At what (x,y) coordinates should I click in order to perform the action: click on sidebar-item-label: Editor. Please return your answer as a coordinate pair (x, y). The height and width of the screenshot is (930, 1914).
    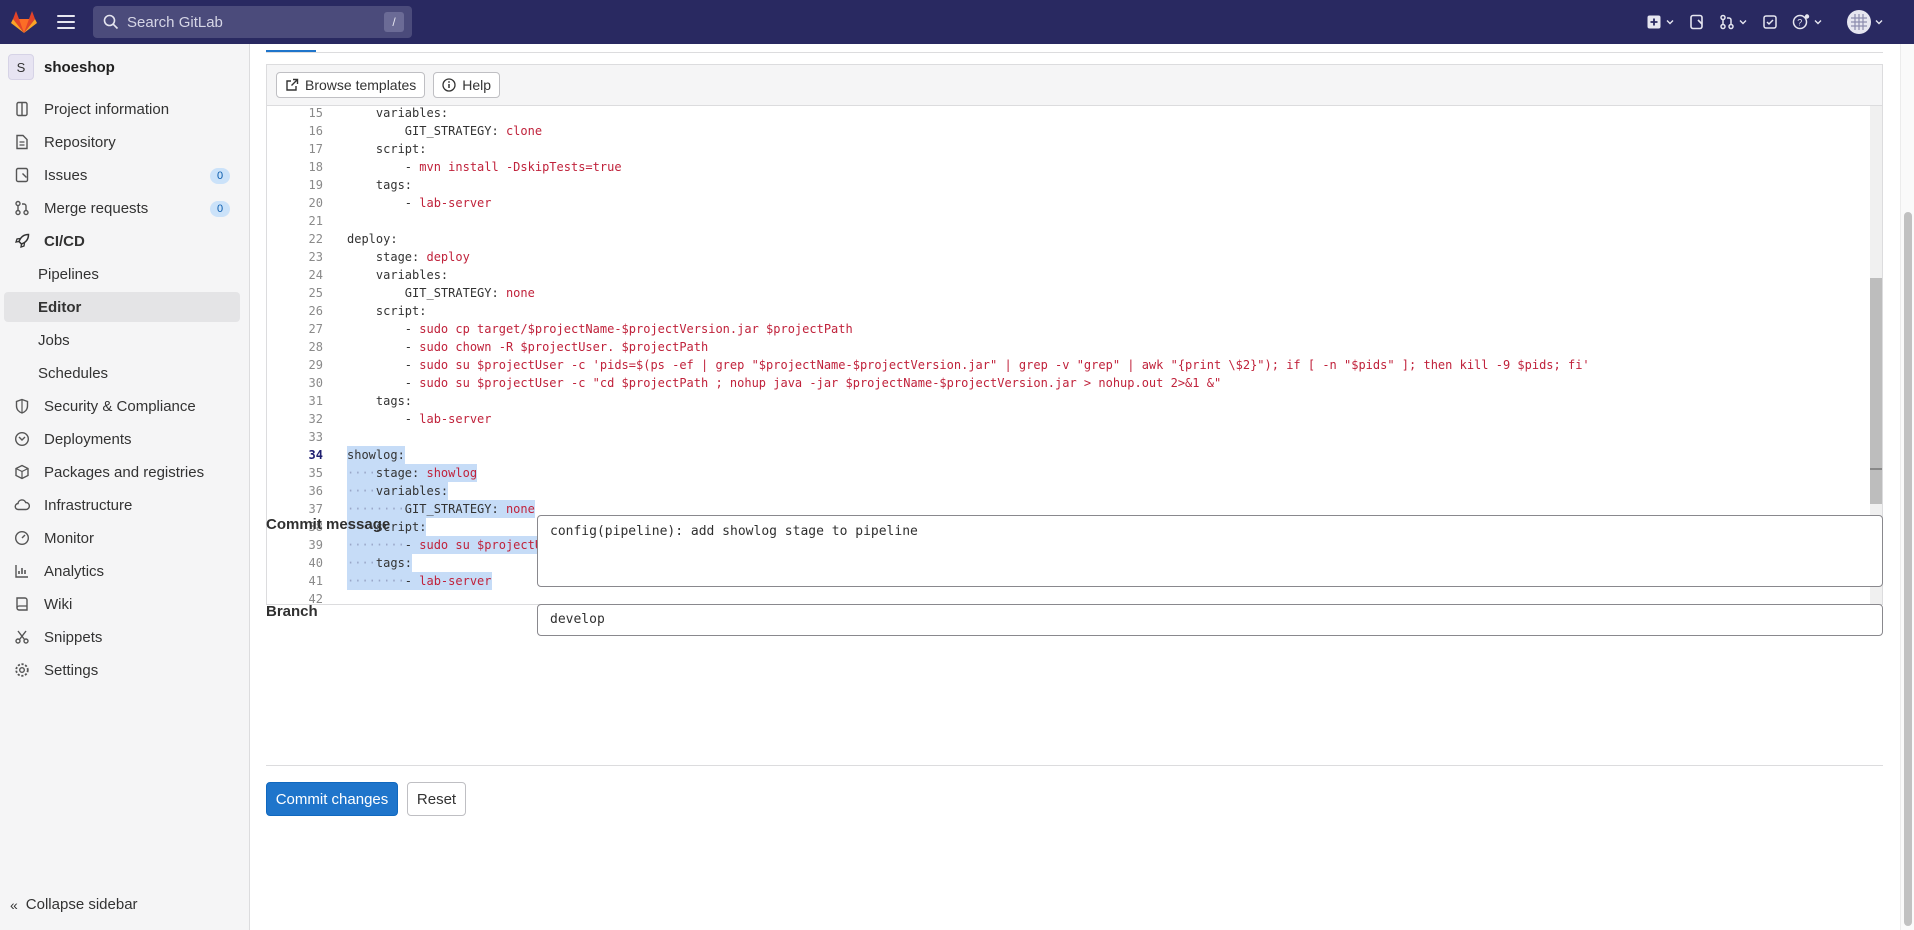
    Looking at the image, I should click on (60, 307).